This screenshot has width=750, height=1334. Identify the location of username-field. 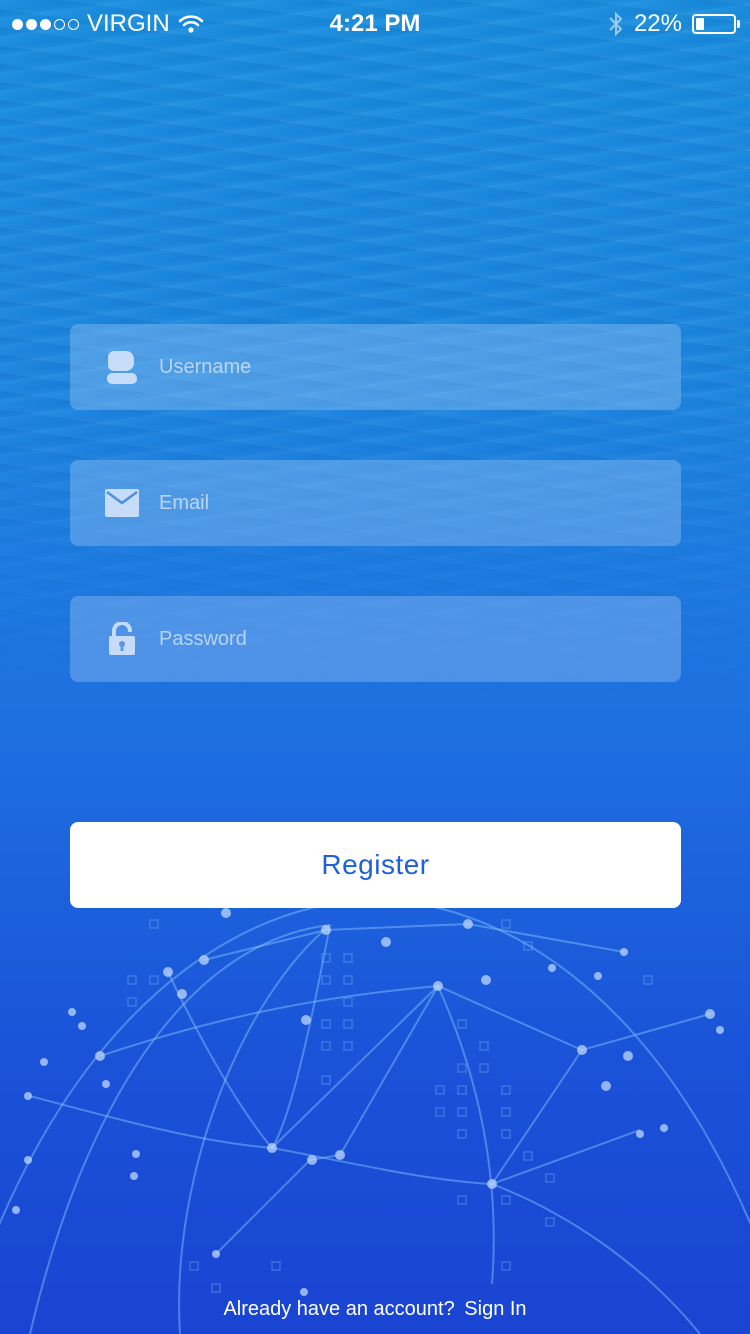
(375, 367).